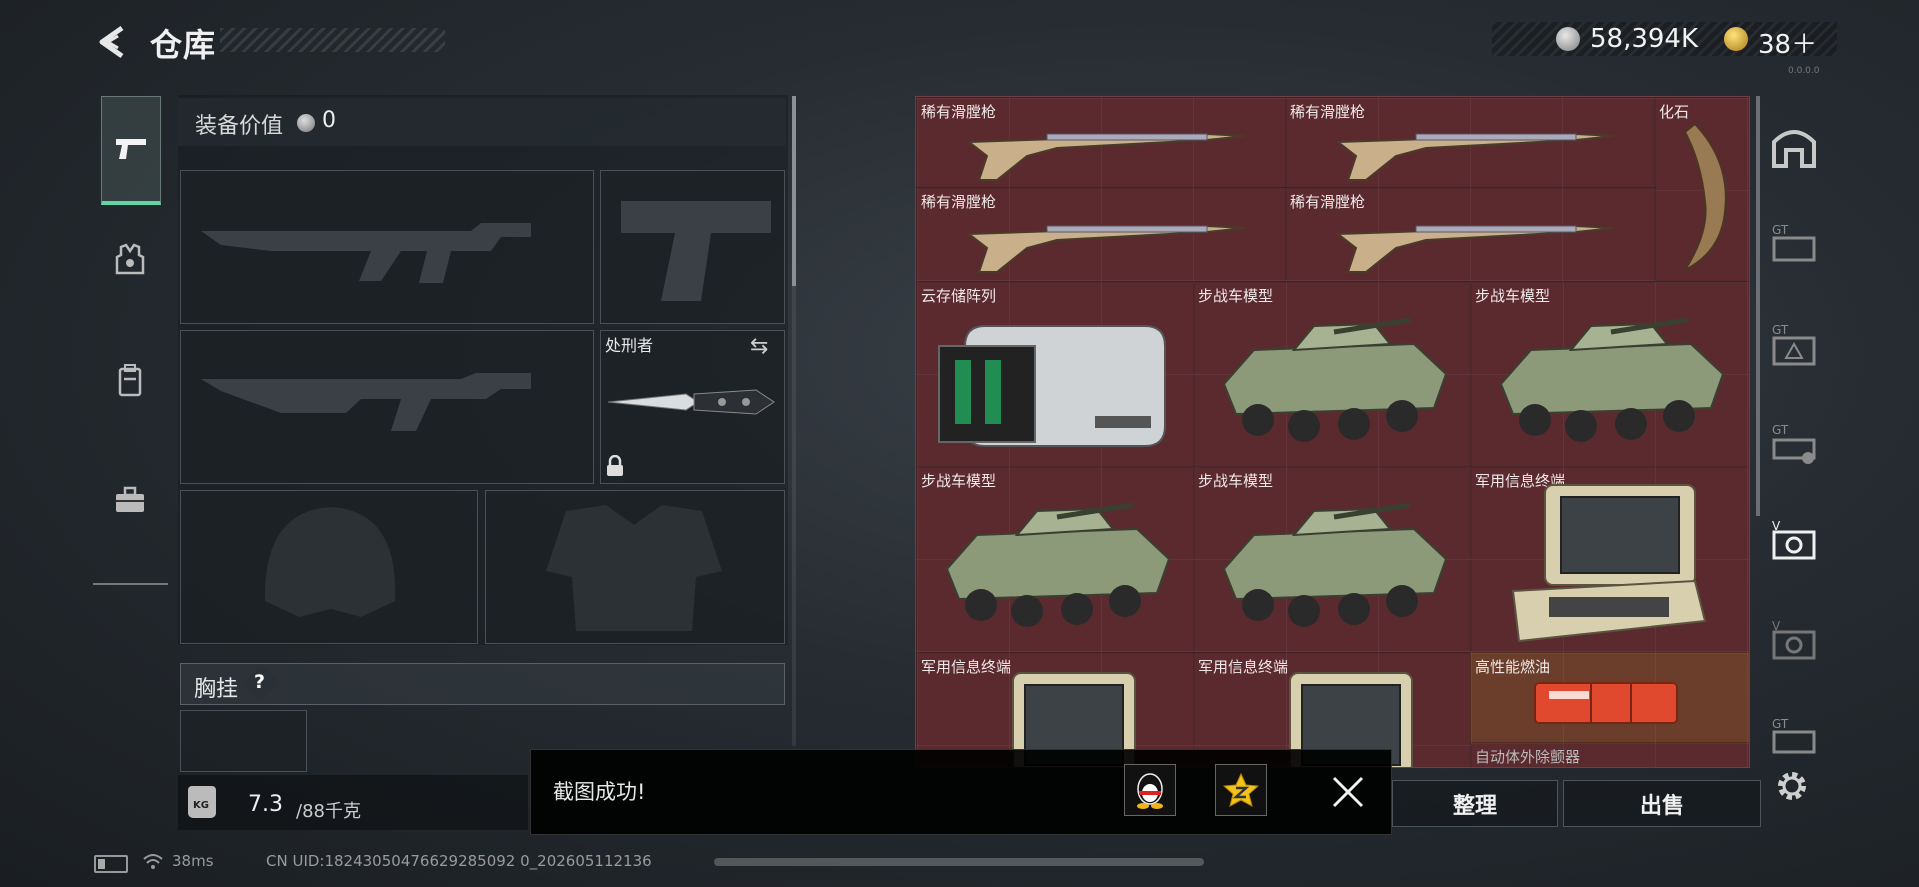  I want to click on stash-item: 军用信息终端, so click(1609, 560).